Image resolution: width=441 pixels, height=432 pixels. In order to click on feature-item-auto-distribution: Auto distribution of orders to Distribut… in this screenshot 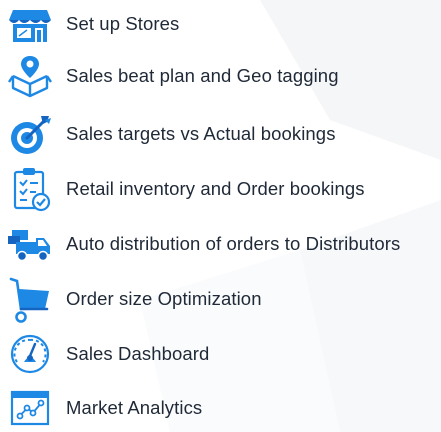, I will do `click(220, 244)`.